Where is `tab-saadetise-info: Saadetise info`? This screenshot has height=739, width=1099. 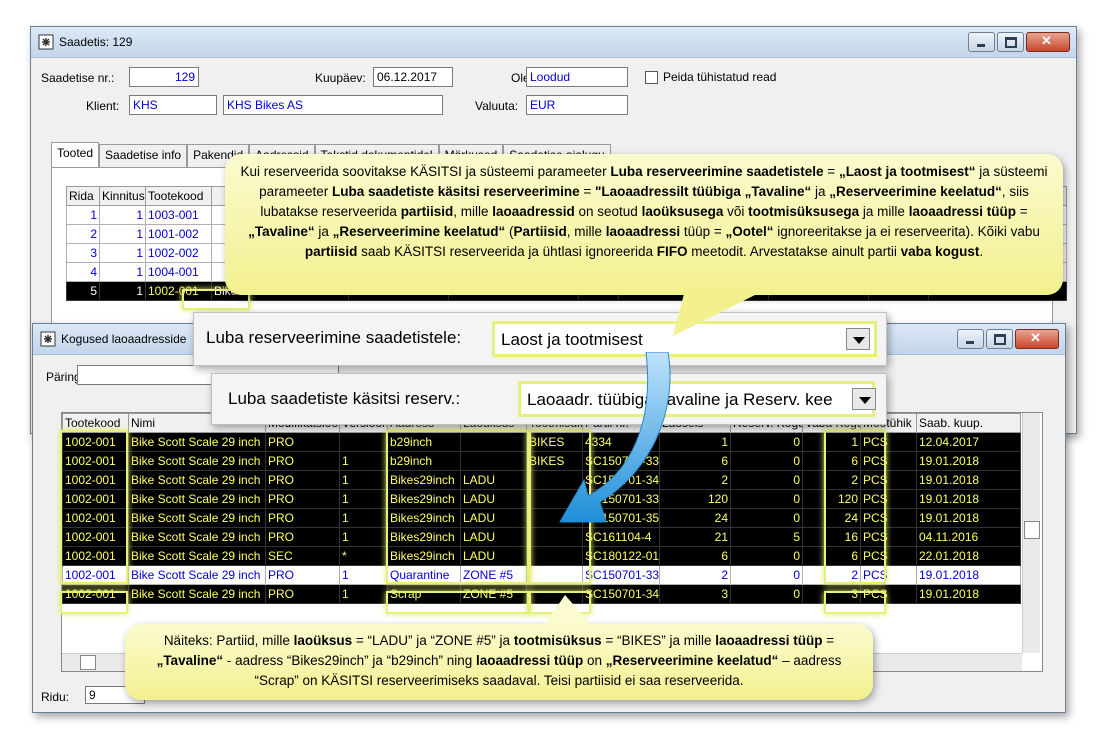
tab-saadetise-info: Saadetise info is located at coordinates (143, 156).